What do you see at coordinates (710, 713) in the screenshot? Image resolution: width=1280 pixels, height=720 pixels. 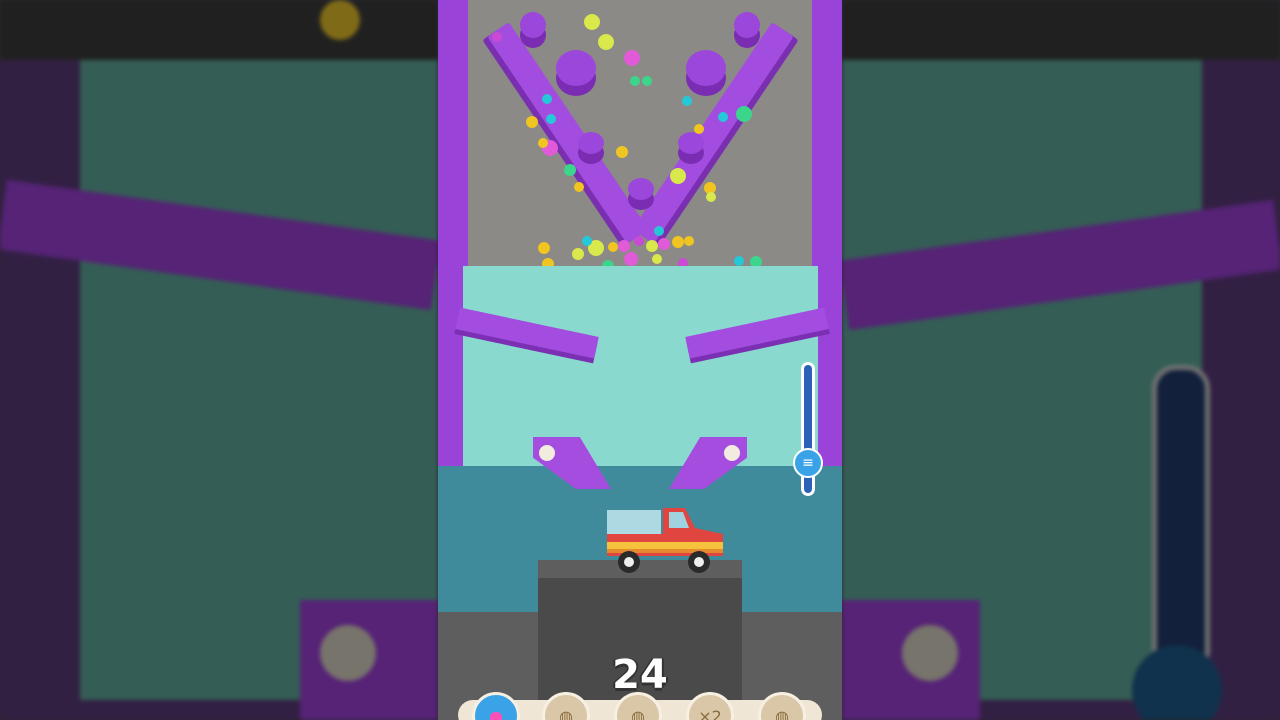 I see `multiplier-icon: ×2` at bounding box center [710, 713].